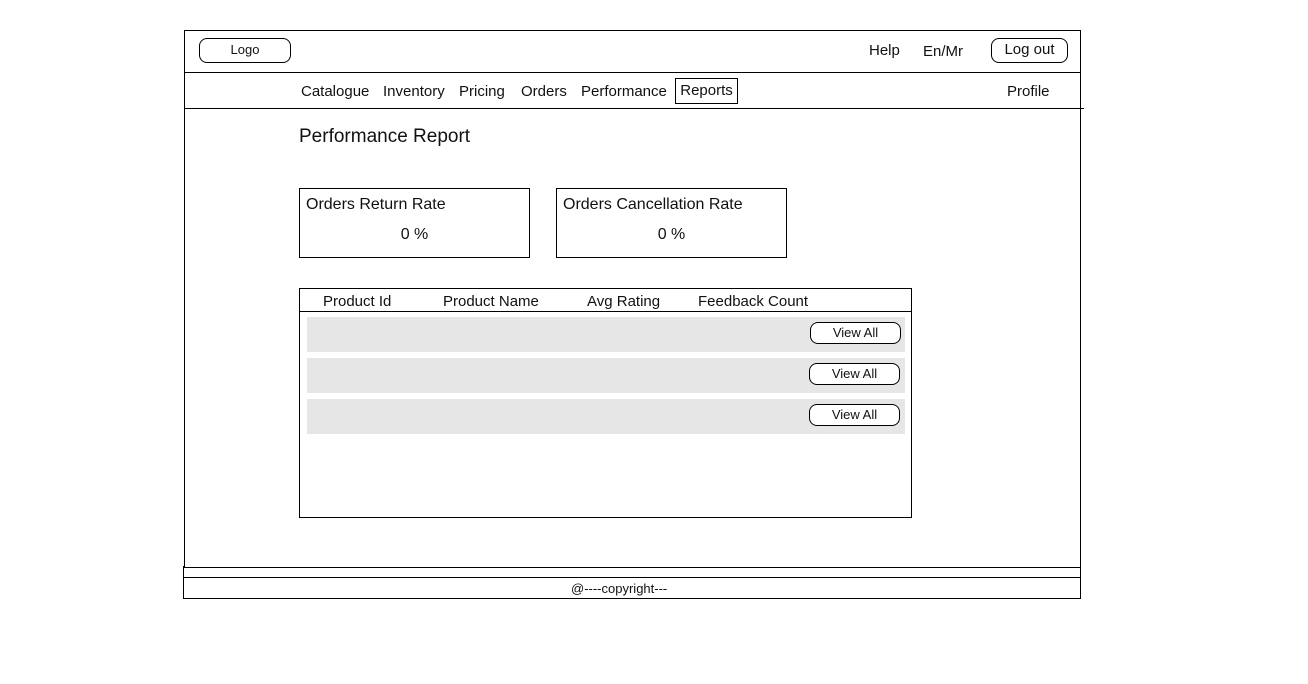 This screenshot has height=684, width=1308. Describe the element at coordinates (624, 91) in the screenshot. I see `nav-item-performance: Performance` at that location.